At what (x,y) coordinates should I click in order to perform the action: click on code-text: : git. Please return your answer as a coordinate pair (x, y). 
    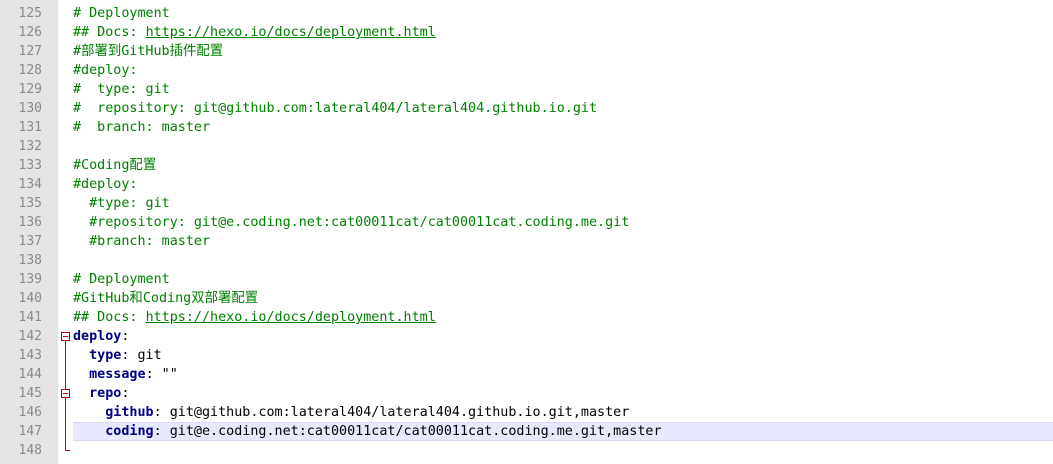
    Looking at the image, I should click on (141, 355).